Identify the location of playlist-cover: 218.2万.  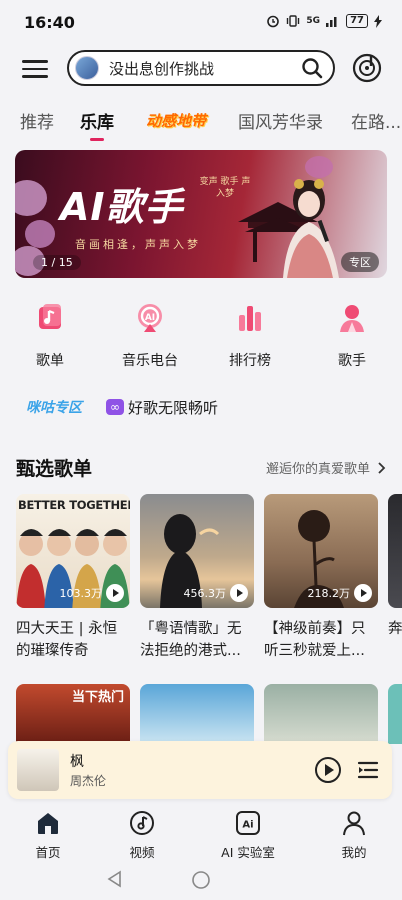
(321, 551).